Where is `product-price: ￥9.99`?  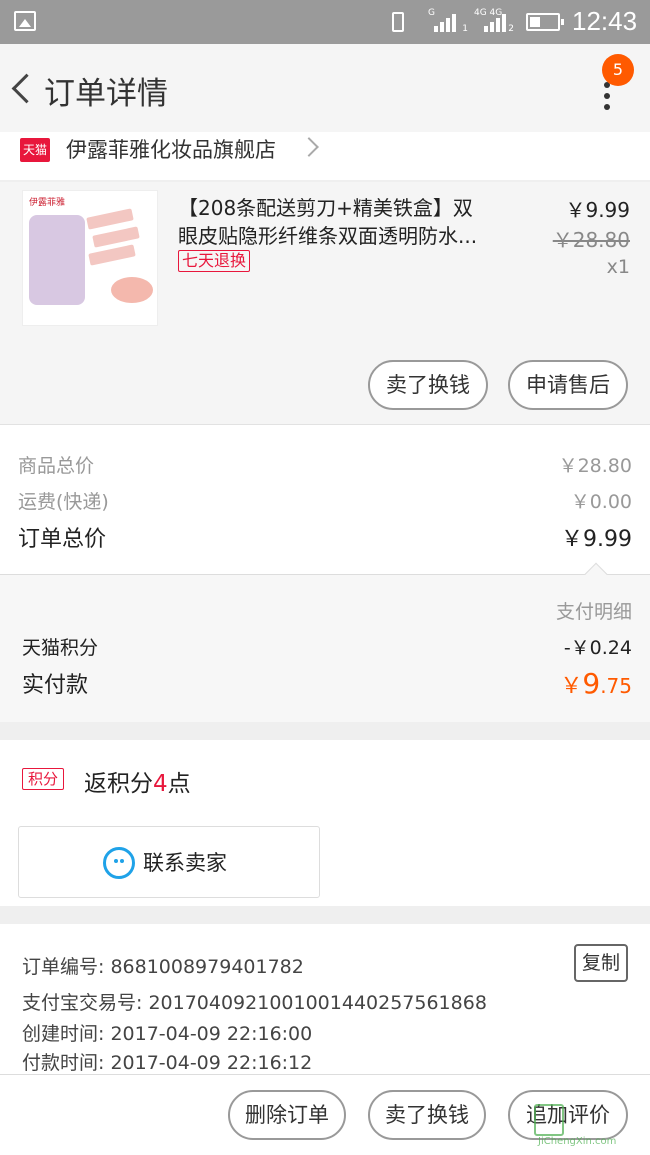 product-price: ￥9.99 is located at coordinates (597, 210).